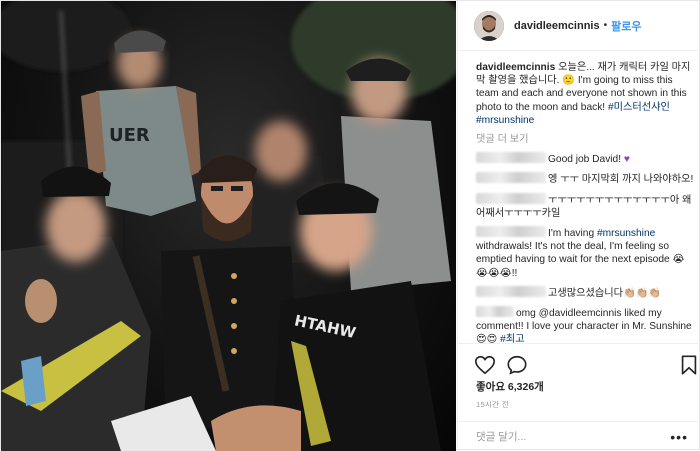 Image resolution: width=700 pixels, height=451 pixels. I want to click on comment-hashtag: #mrsunshine, so click(626, 233).